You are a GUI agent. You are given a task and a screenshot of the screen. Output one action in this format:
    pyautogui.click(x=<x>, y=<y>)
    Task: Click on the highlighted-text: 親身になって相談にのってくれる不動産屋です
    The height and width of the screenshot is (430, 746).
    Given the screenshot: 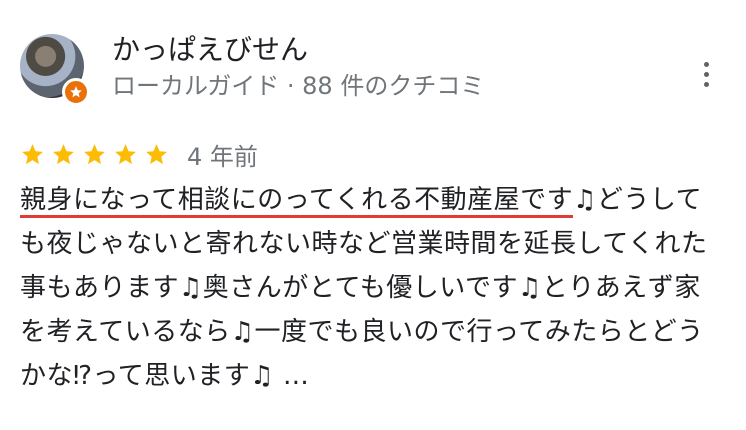 What is the action you would take?
    pyautogui.click(x=297, y=201)
    